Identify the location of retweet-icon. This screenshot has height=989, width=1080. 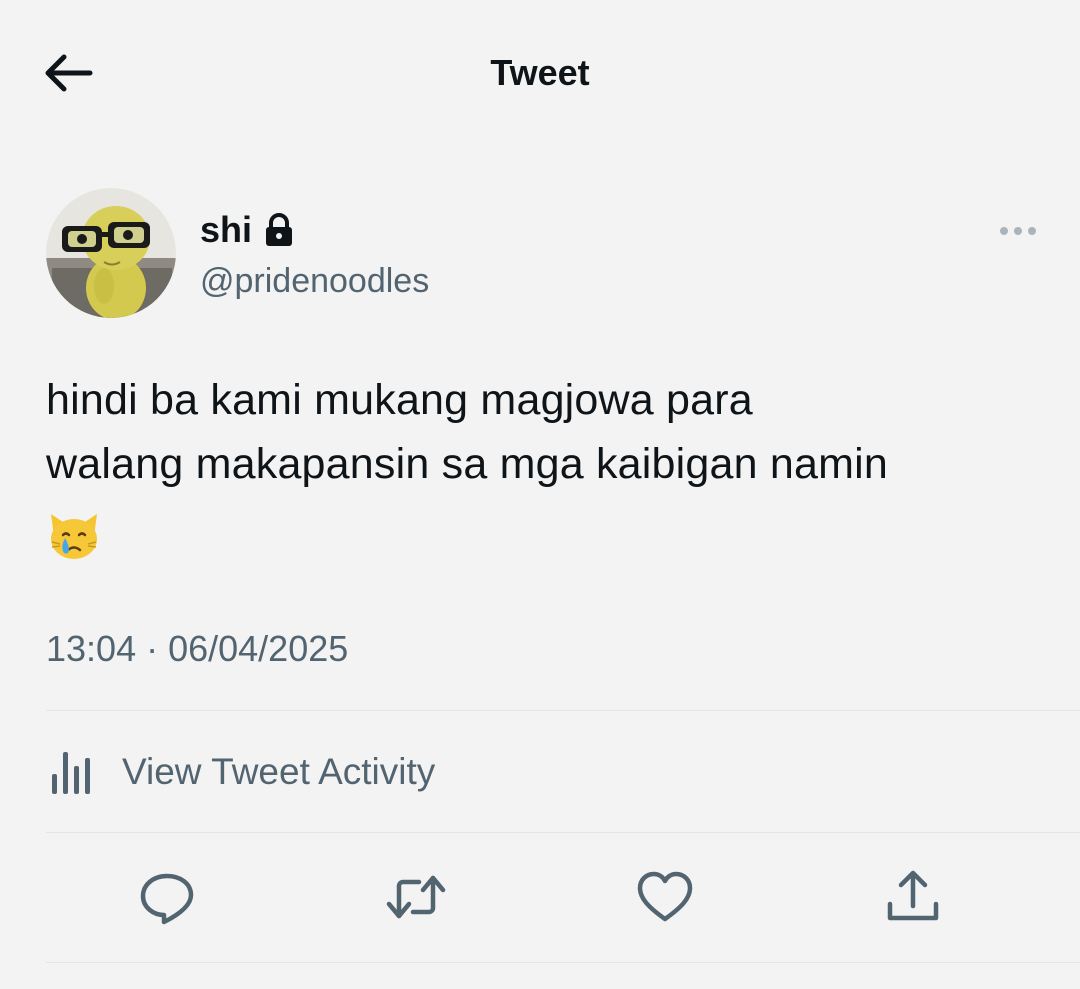
(416, 897).